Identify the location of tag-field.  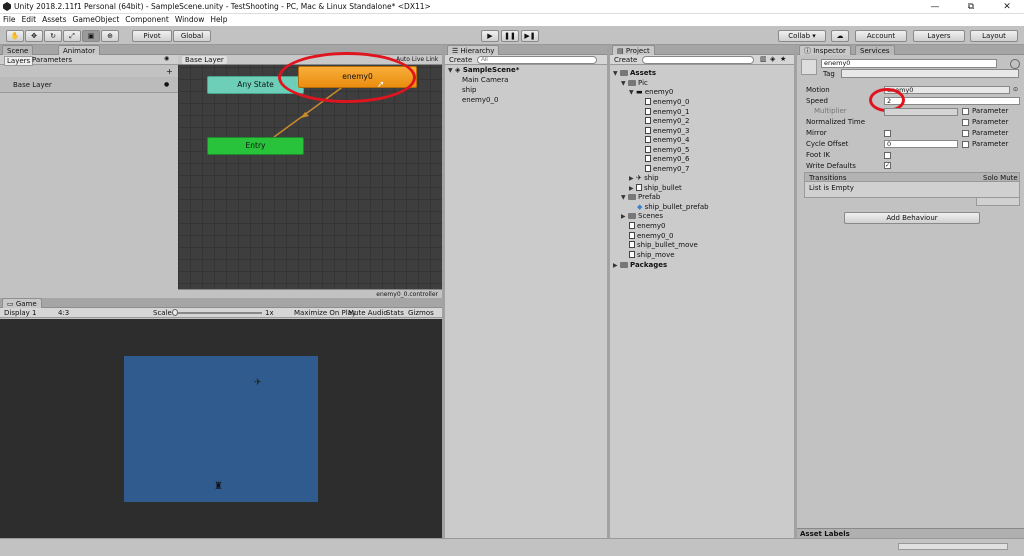
(930, 73).